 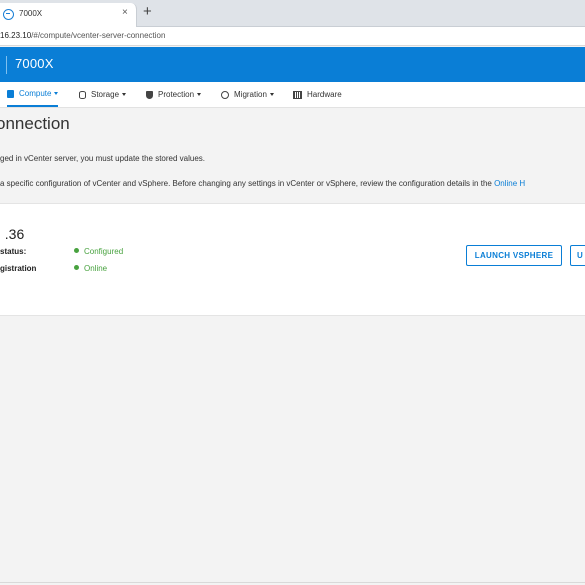 I want to click on status-value-text: Configured, so click(x=104, y=251).